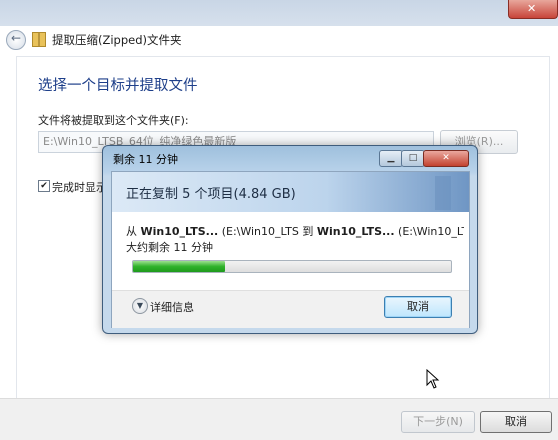  I want to click on chevron-down-icon: ▼, so click(140, 306).